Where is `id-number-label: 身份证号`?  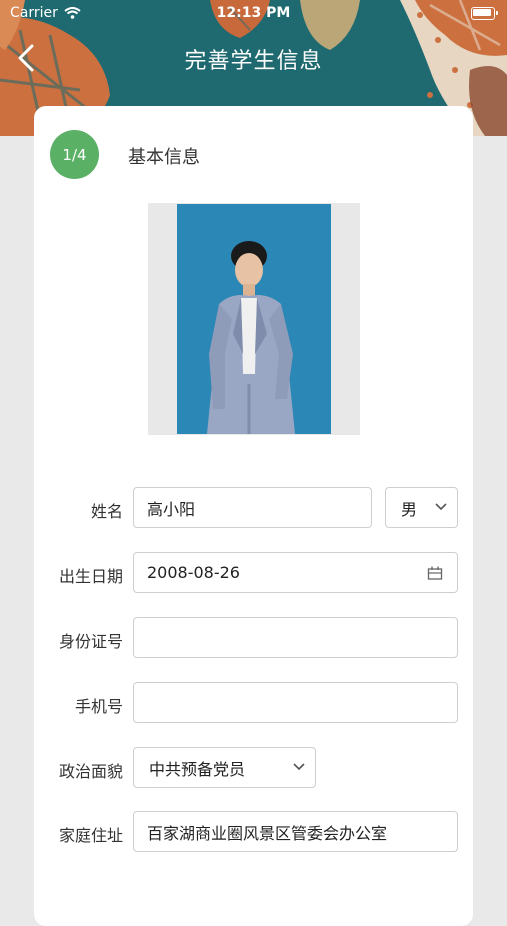 id-number-label: 身份证号 is located at coordinates (90, 641).